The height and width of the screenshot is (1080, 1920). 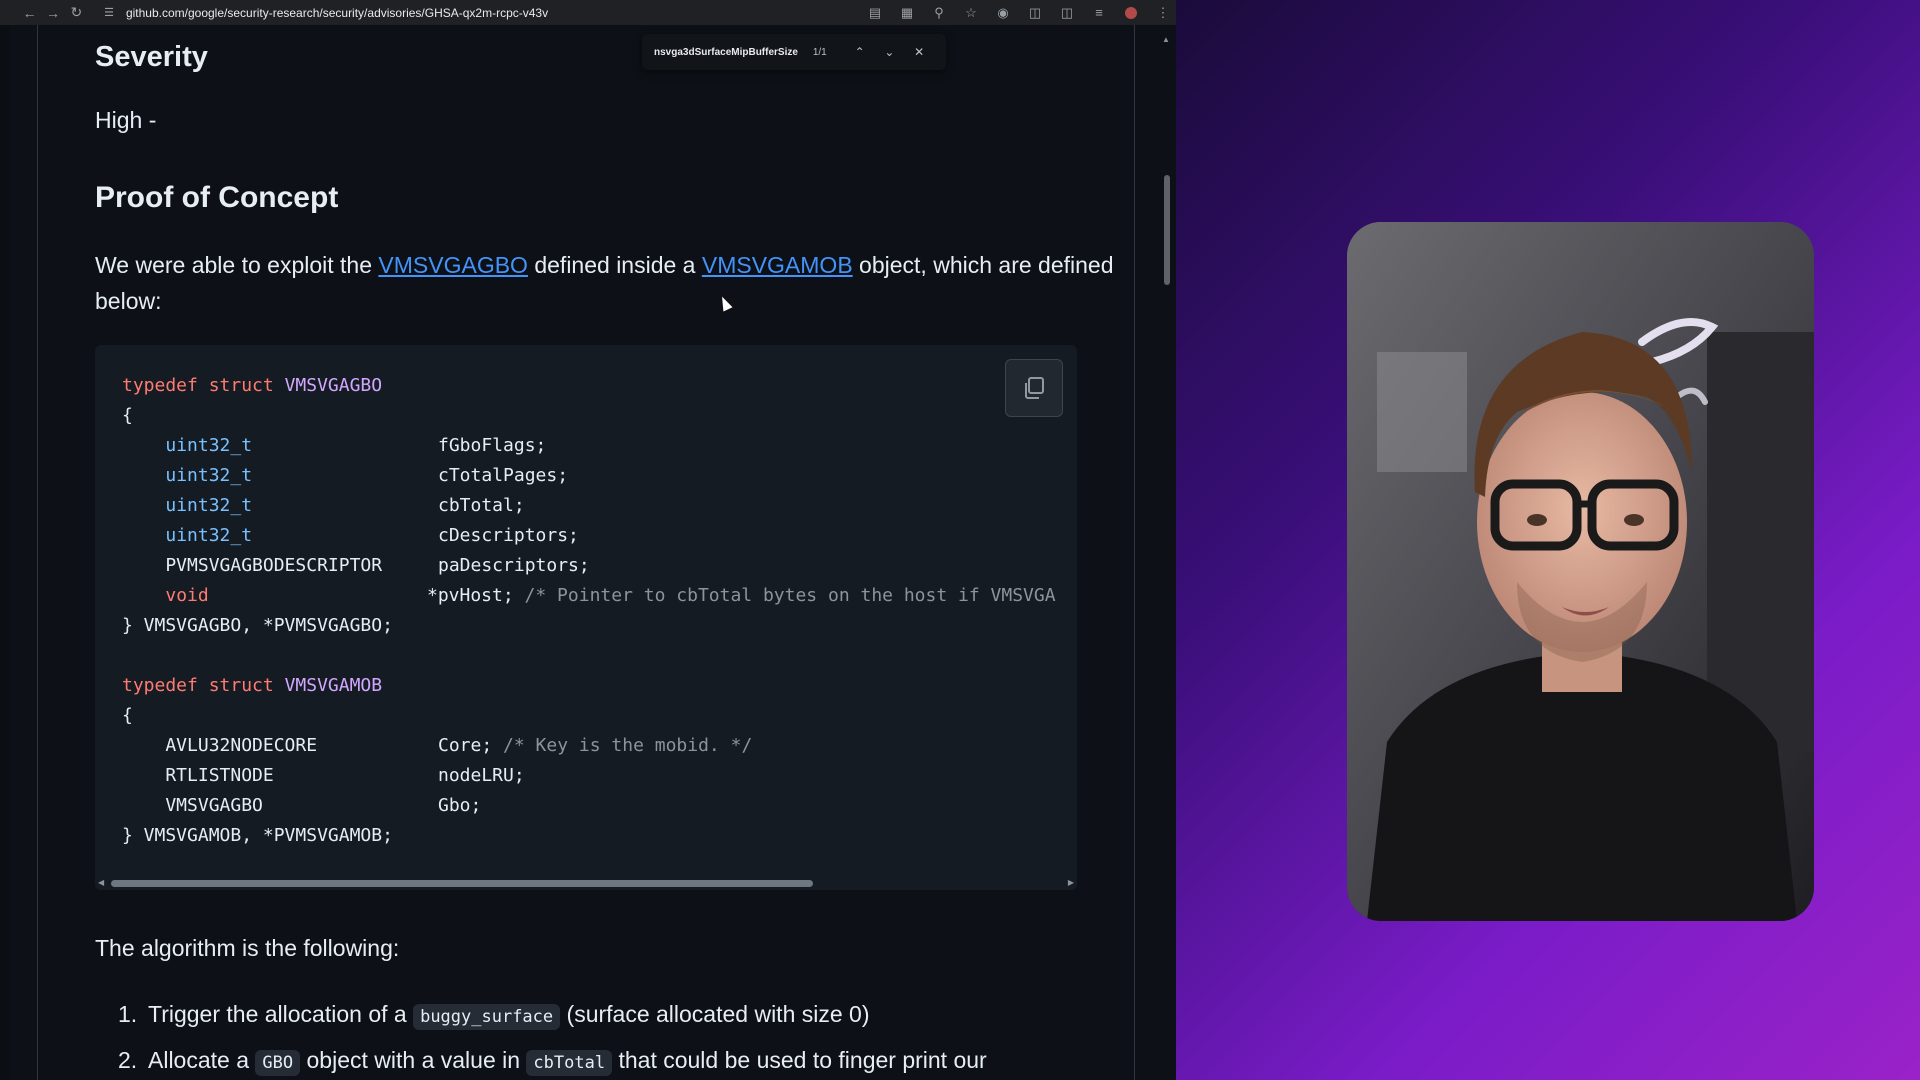 I want to click on code-horizontal-scrollbar: ◀ ▶, so click(x=586, y=883).